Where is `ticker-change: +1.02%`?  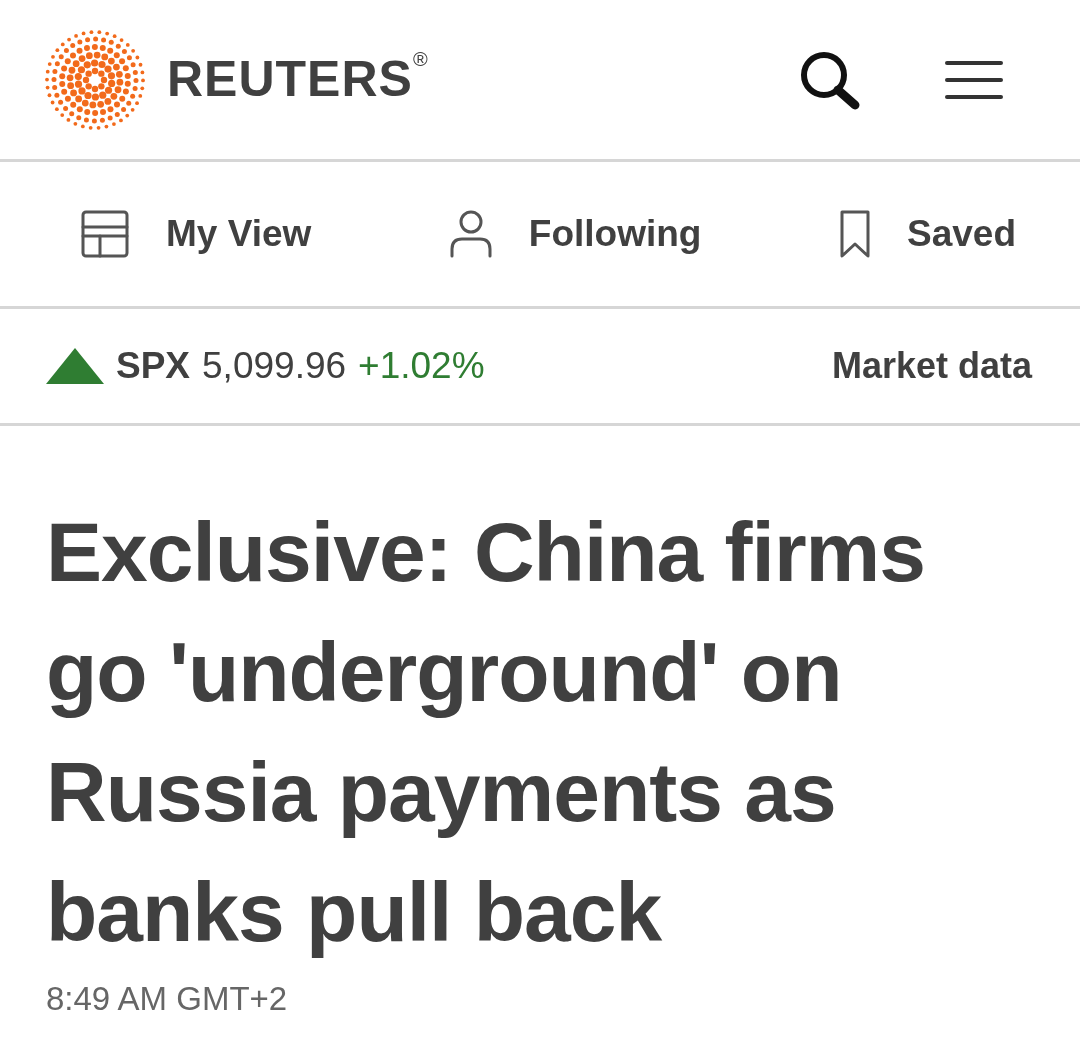 ticker-change: +1.02% is located at coordinates (421, 366).